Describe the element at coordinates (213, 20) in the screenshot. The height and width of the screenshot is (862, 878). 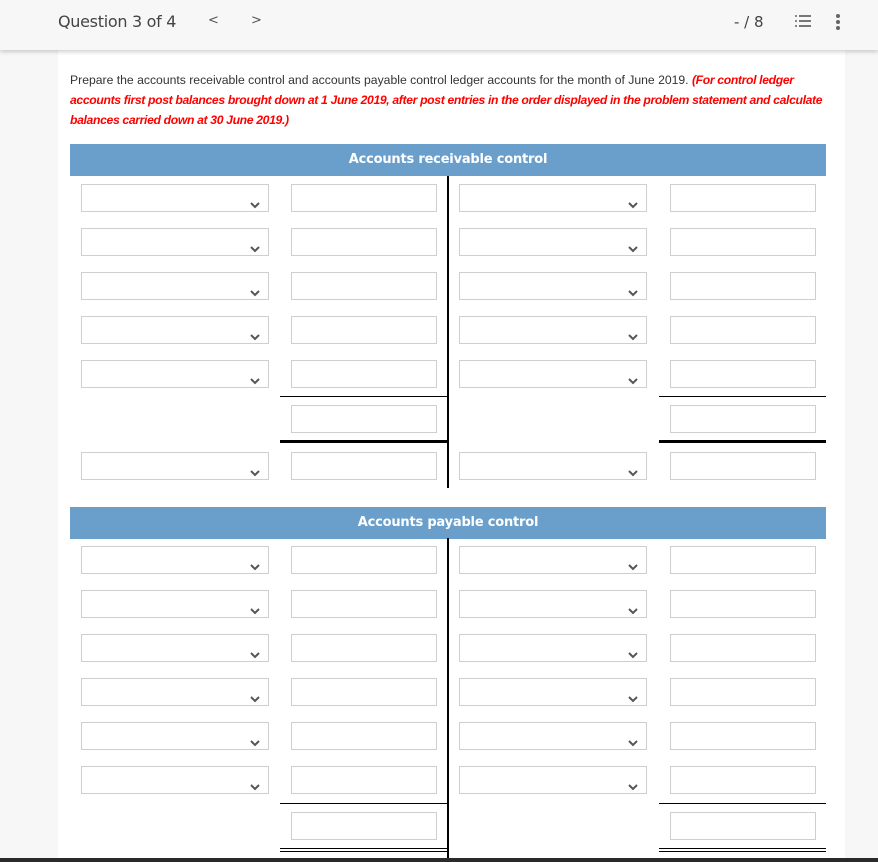
I see `chevron-left-icon: <` at that location.